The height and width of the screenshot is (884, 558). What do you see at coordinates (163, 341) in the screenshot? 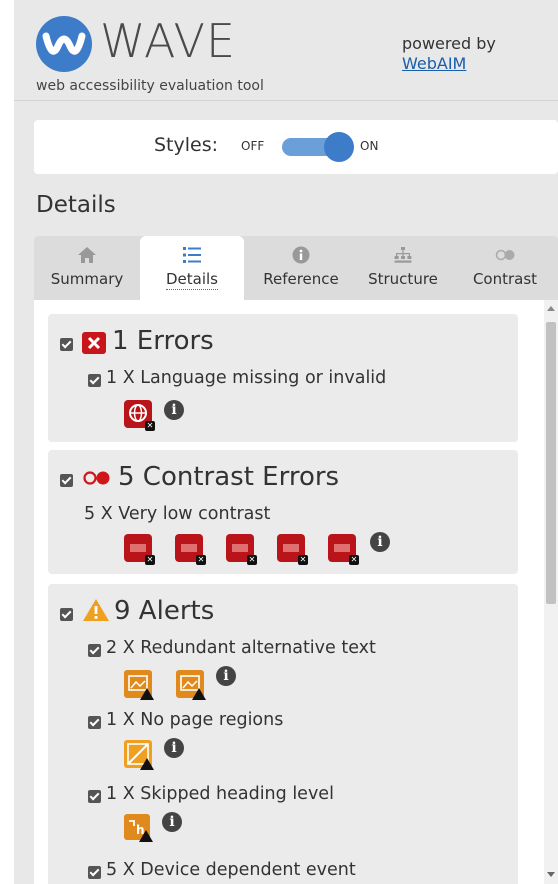
I see `errors-title: 1 Errors` at bounding box center [163, 341].